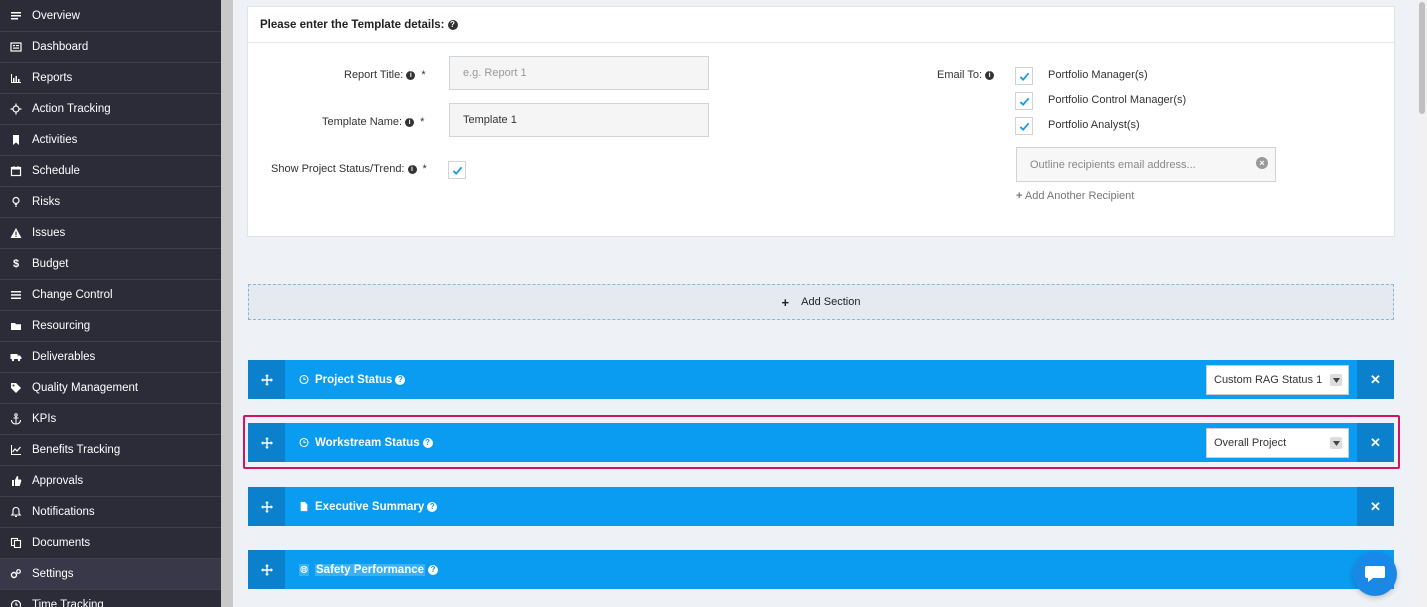 The width and height of the screenshot is (1427, 607). I want to click on section-workstream-status: Workstream Status ? Overall Project ✕, so click(821, 442).